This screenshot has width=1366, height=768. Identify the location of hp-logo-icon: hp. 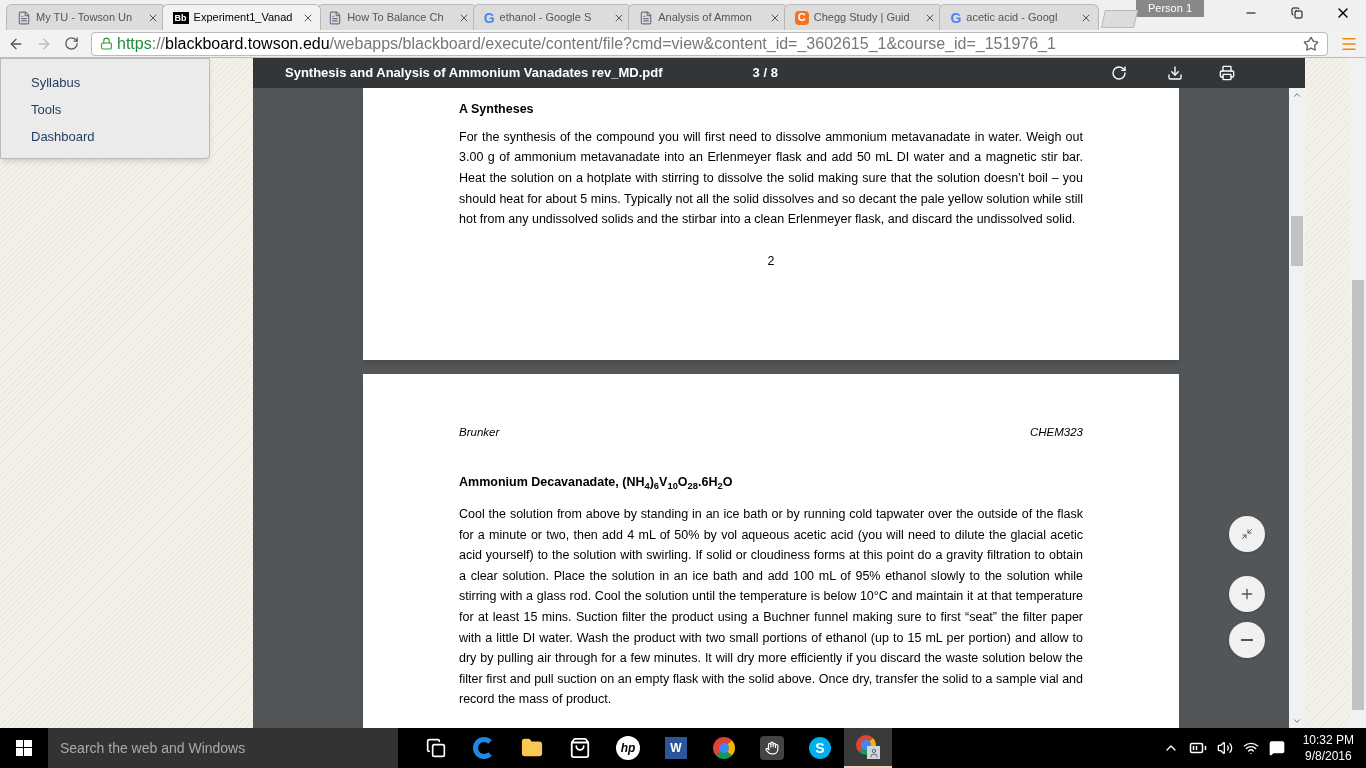
(628, 748).